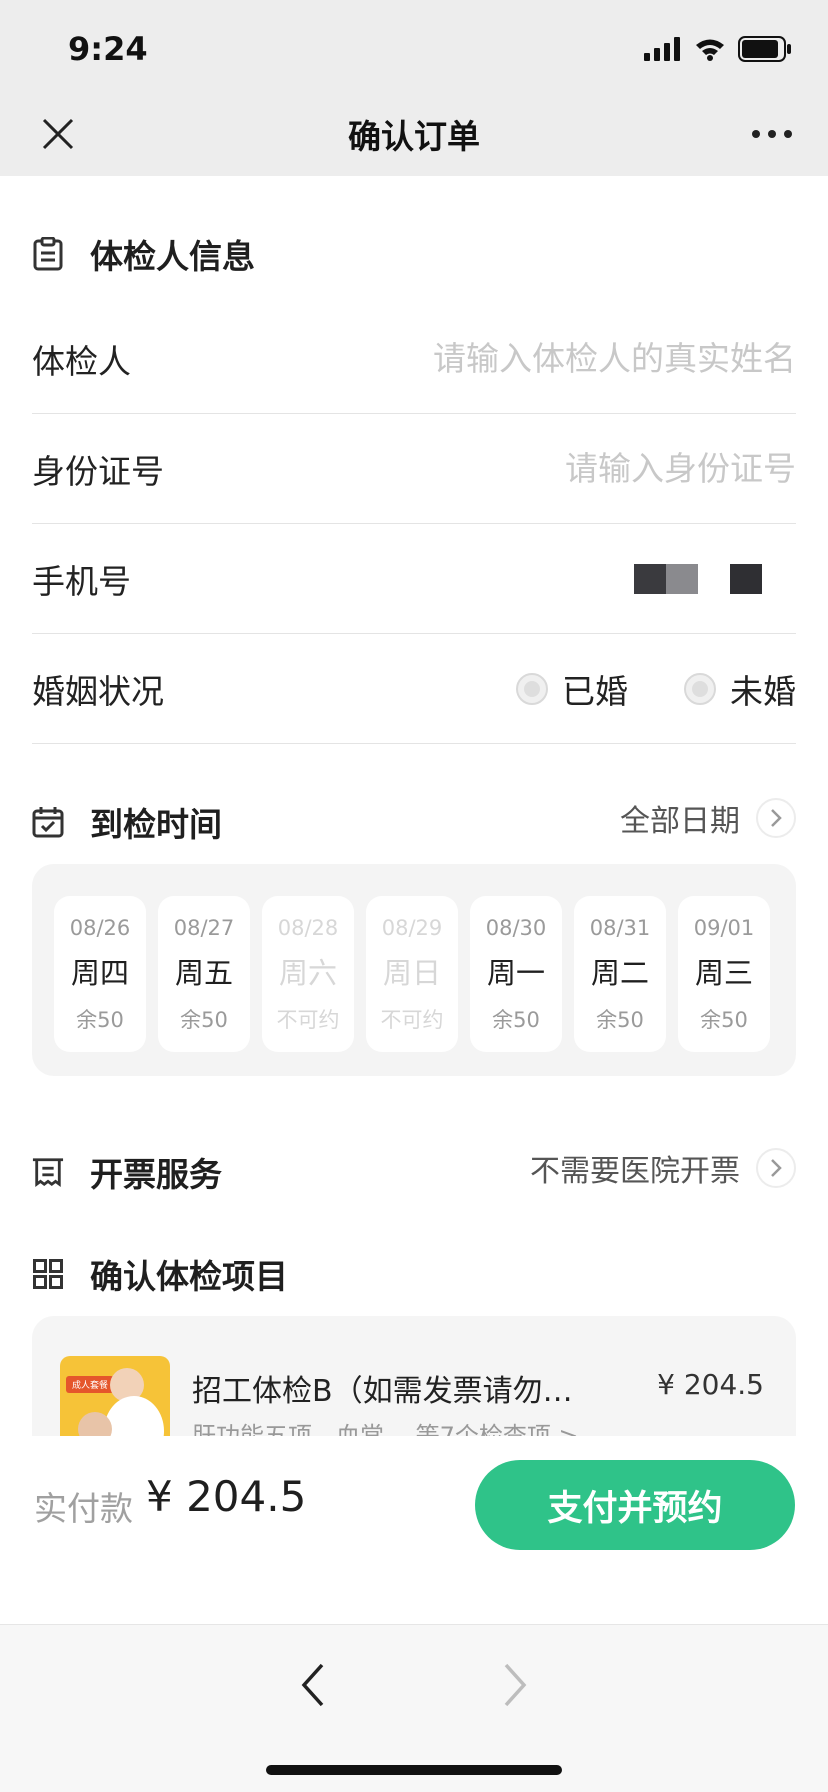 This screenshot has width=828, height=1792. Describe the element at coordinates (48, 1172) in the screenshot. I see `invoice-icon` at that location.